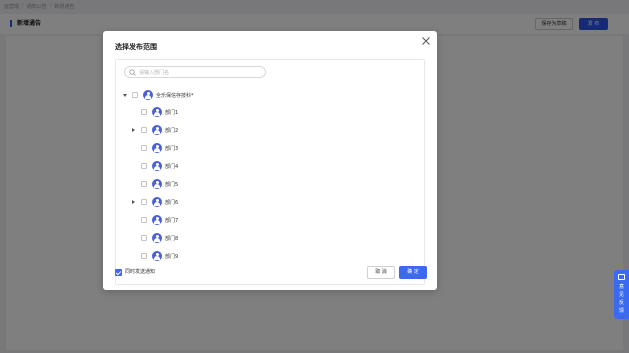 The width and height of the screenshot is (629, 353). Describe the element at coordinates (118, 272) in the screenshot. I see `notify-checkbox` at that location.